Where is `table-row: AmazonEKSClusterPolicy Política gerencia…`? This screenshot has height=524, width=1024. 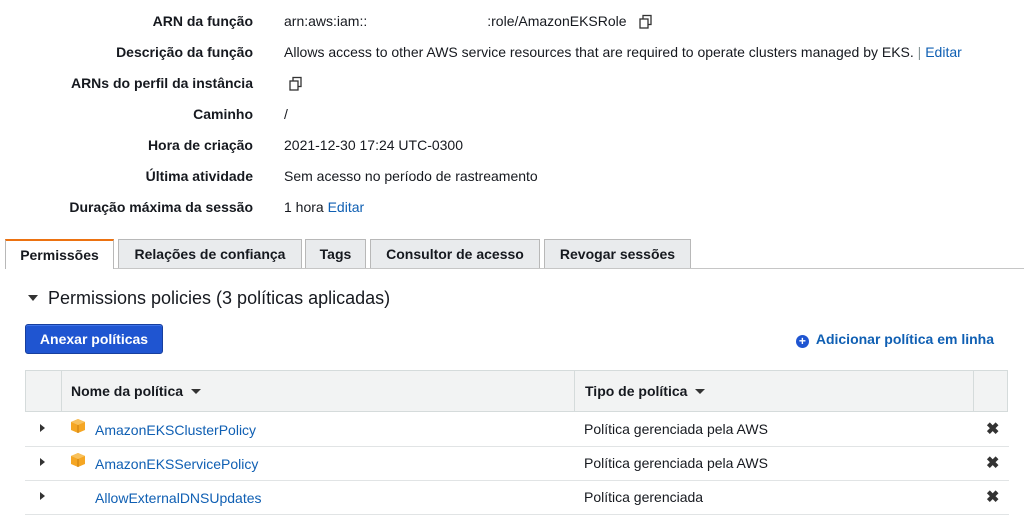
table-row: AmazonEKSClusterPolicy Política gerencia… is located at coordinates (517, 429).